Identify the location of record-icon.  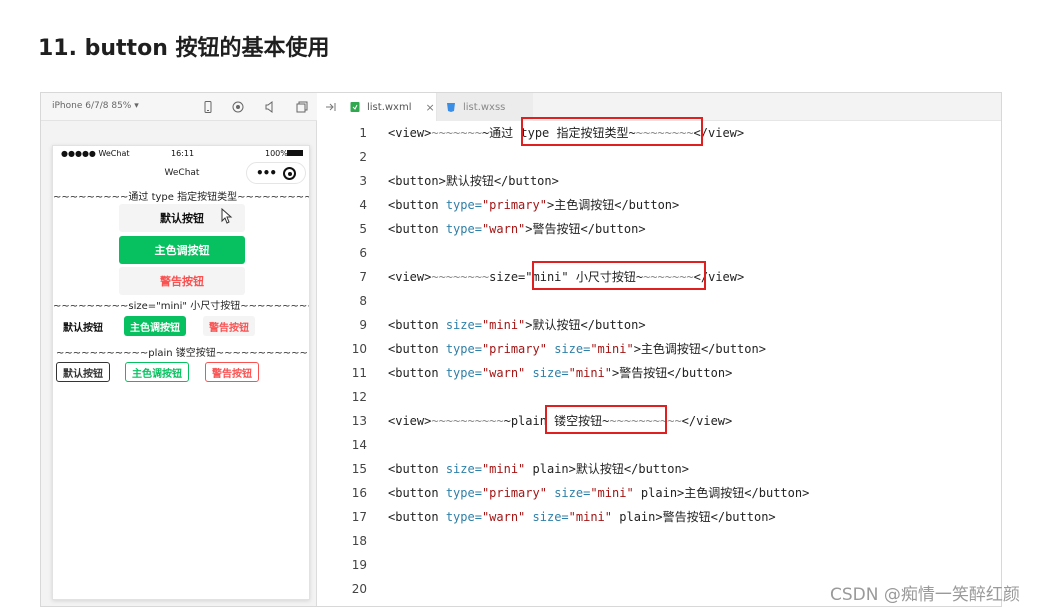
(238, 107).